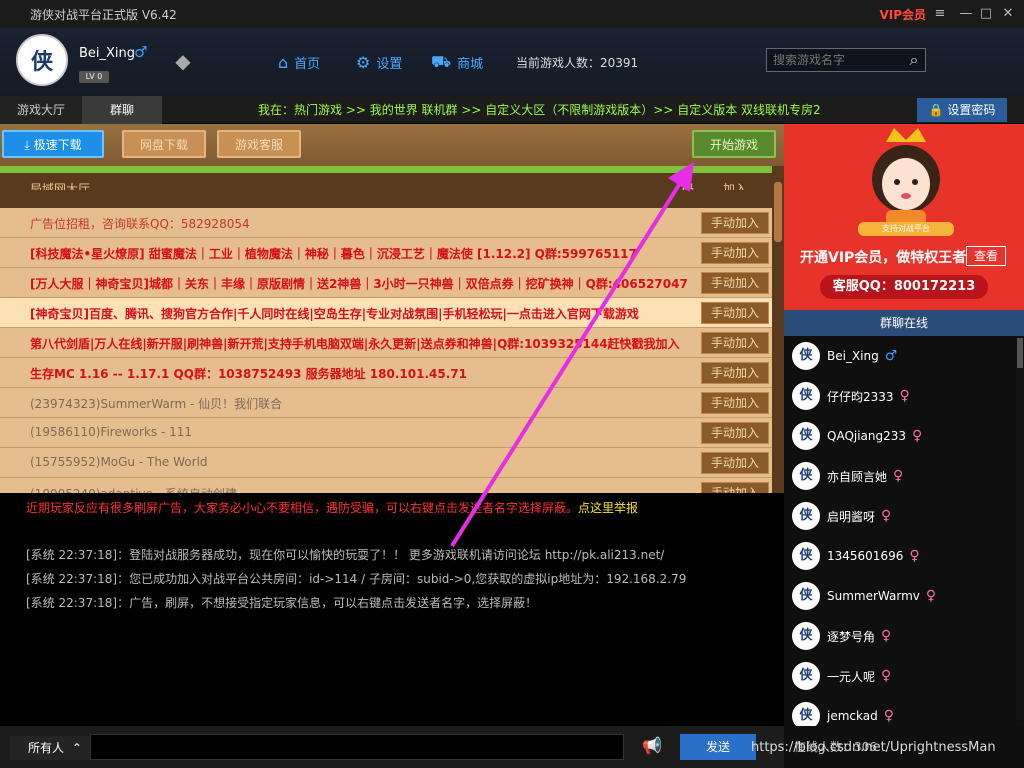 The height and width of the screenshot is (768, 1024). I want to click on user-name: 亦自顾言她, so click(857, 476).